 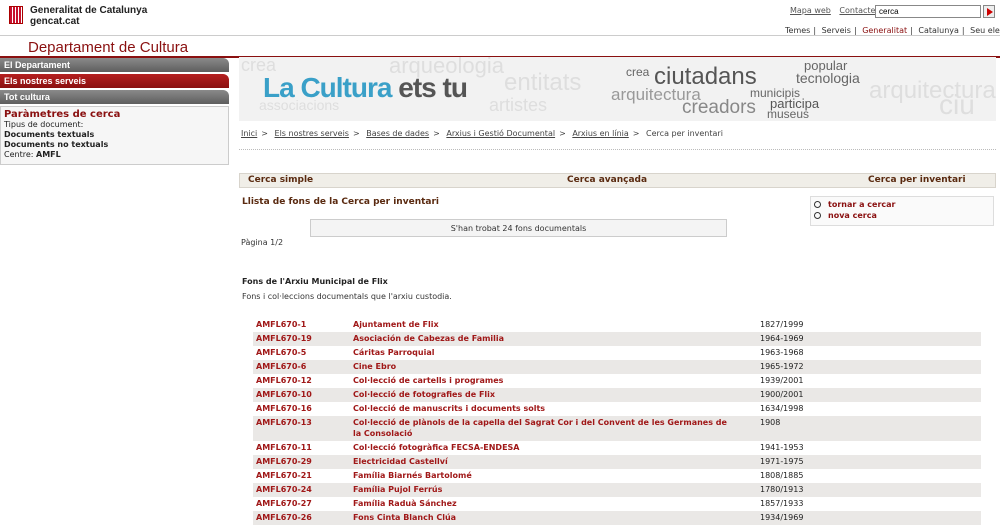 What do you see at coordinates (542, 366) in the screenshot?
I see `fons-name-link: Cine Ebro` at bounding box center [542, 366].